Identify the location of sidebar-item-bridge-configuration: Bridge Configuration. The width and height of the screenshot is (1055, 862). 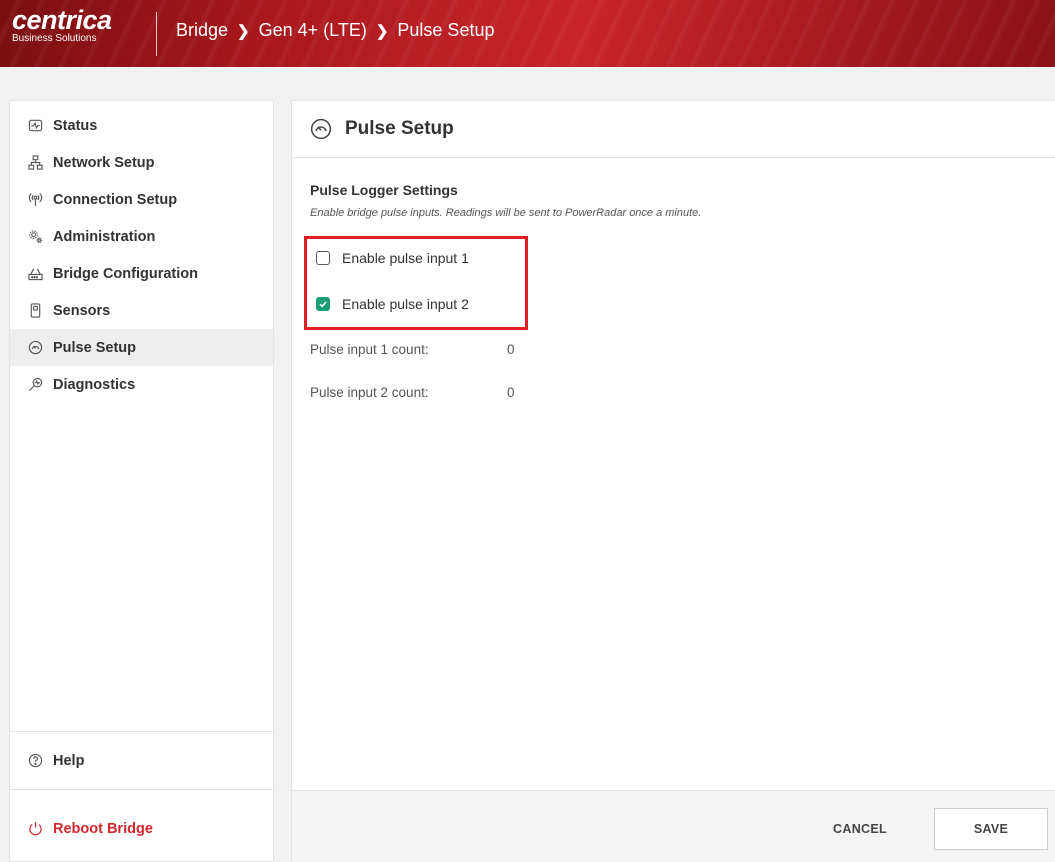
(141, 273).